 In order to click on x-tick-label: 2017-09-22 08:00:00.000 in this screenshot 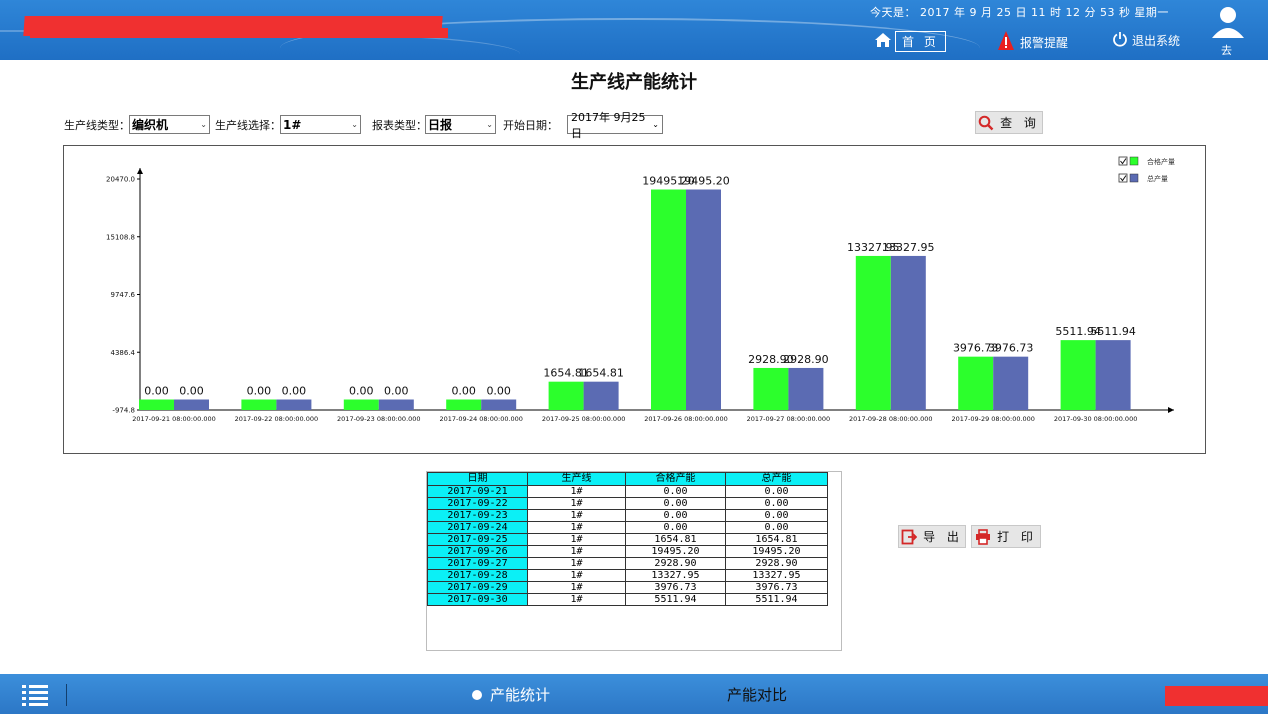, I will do `click(277, 419)`.